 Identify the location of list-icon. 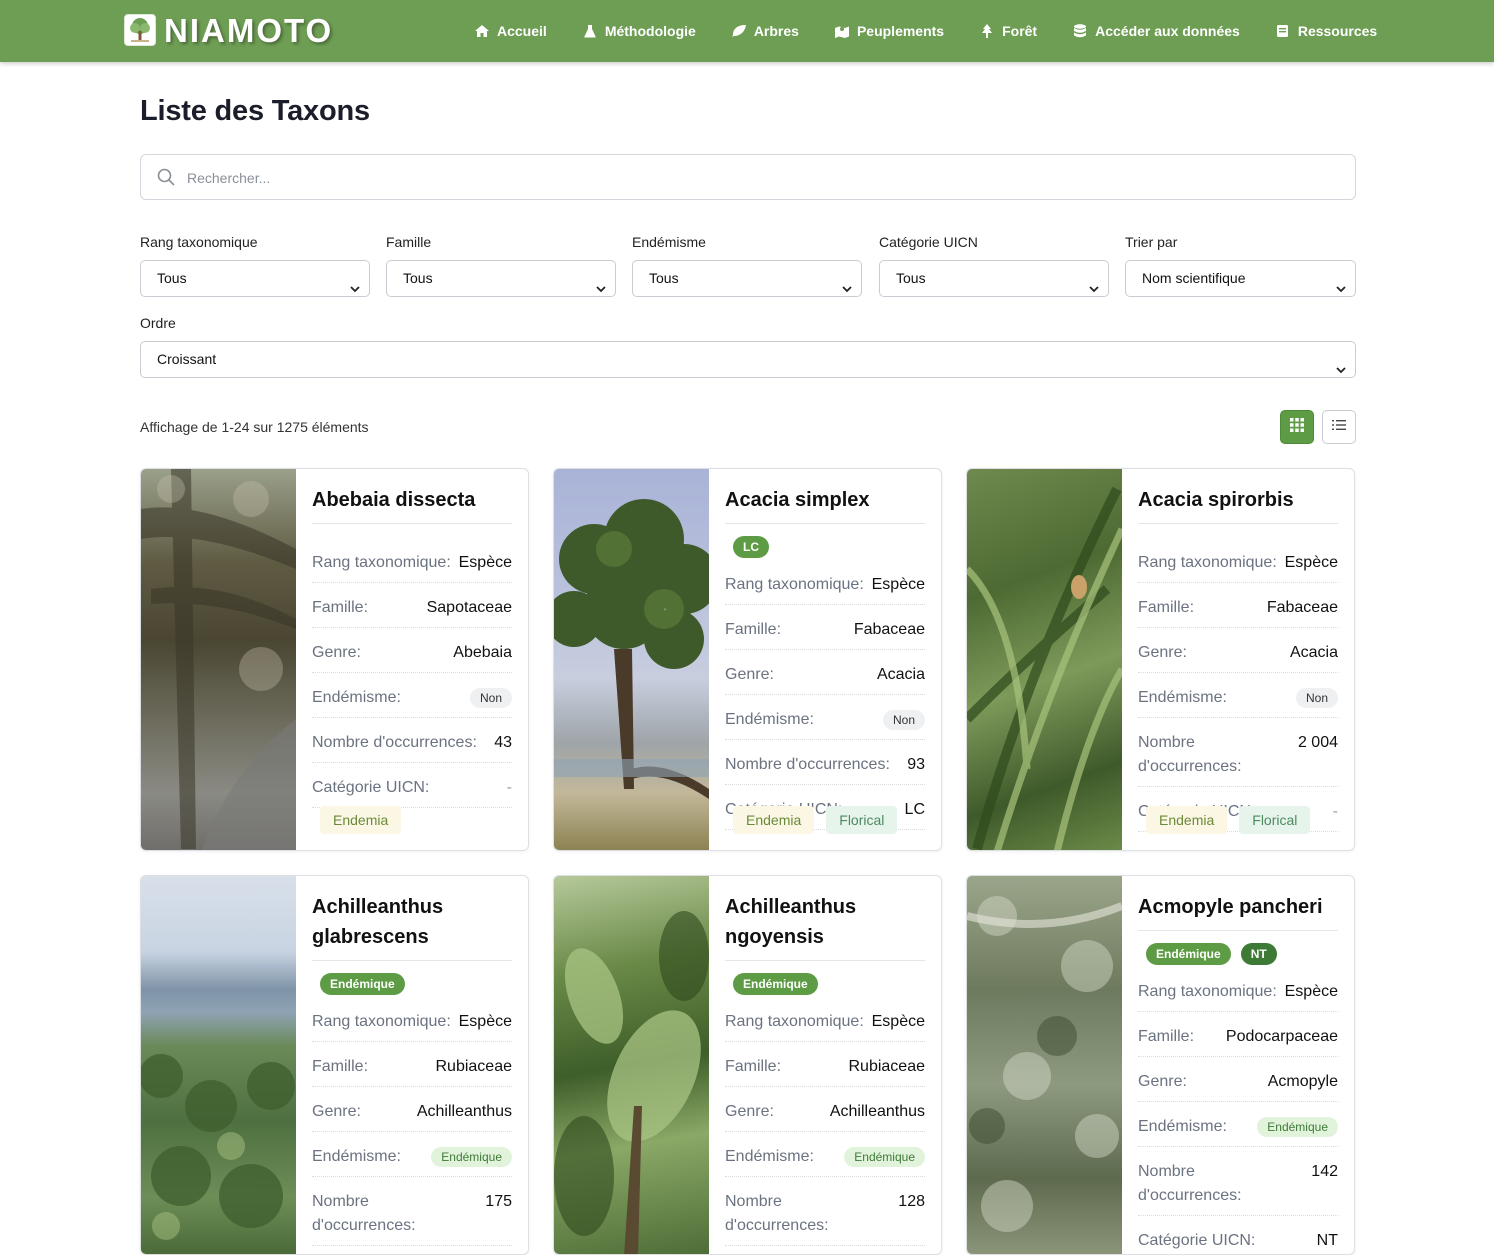
(1339, 427).